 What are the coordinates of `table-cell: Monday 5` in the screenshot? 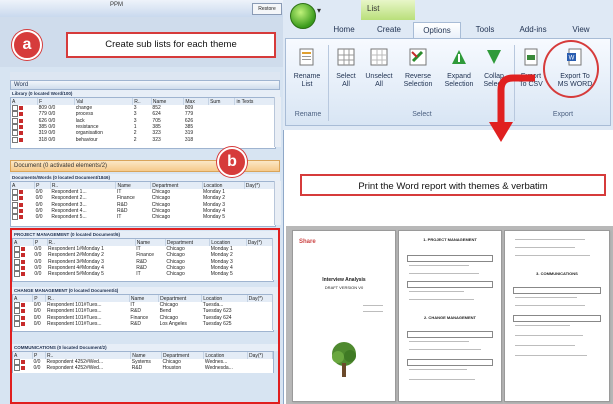 It's located at (214, 217).